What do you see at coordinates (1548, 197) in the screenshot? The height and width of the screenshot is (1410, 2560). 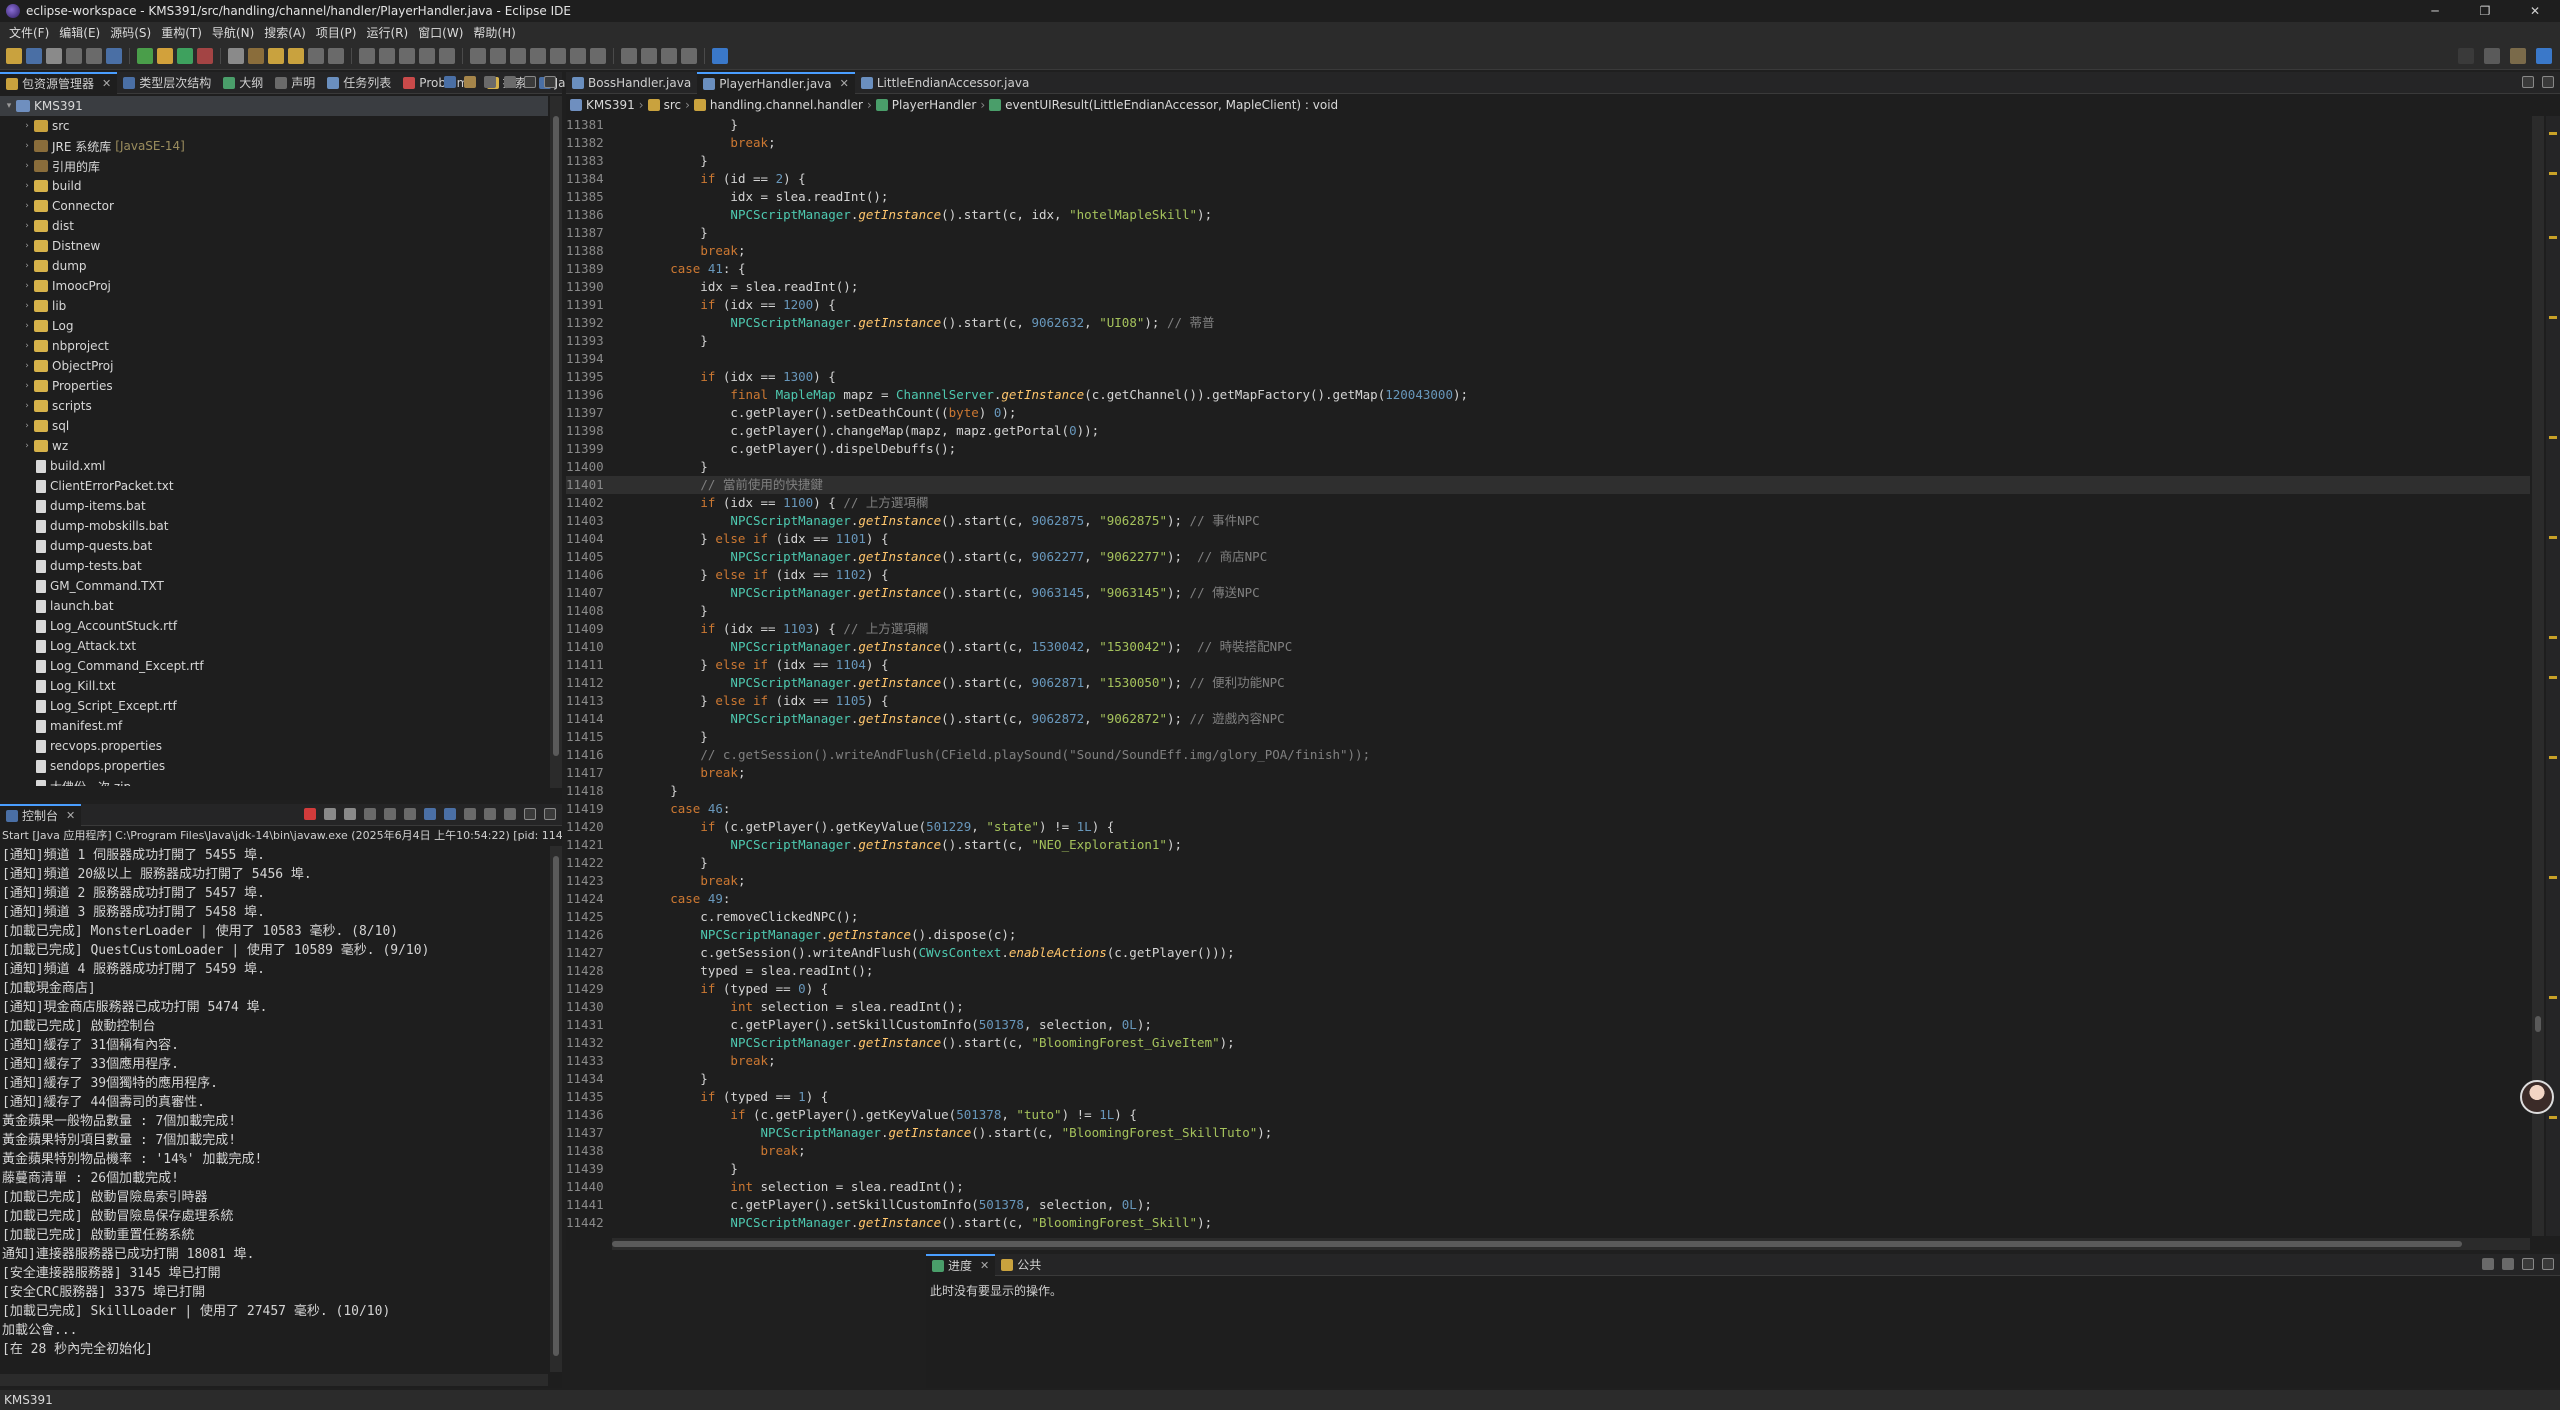 I see `code-line: 11385 idx = slea.readInt();` at bounding box center [1548, 197].